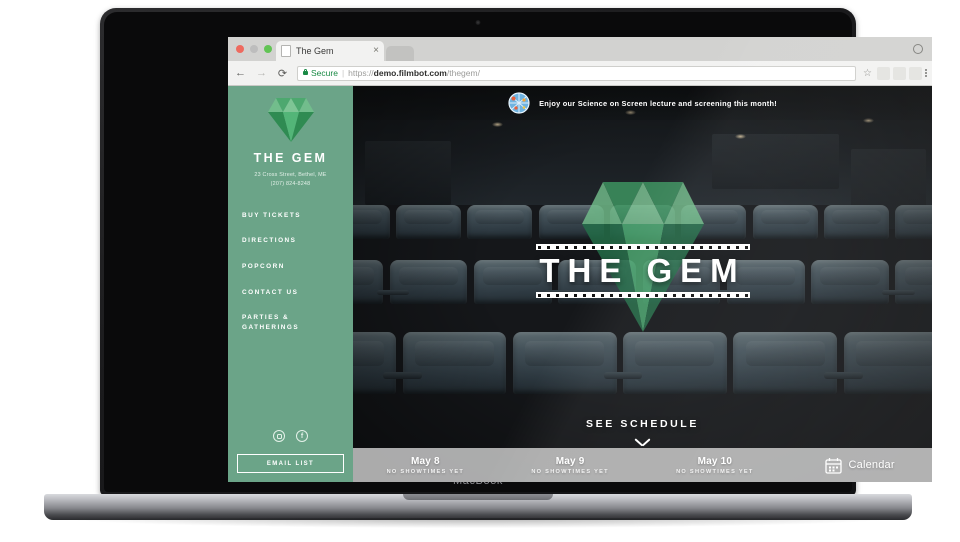 The height and width of the screenshot is (542, 960). Describe the element at coordinates (478, 523) in the screenshot. I see `laptop-shadow` at that location.